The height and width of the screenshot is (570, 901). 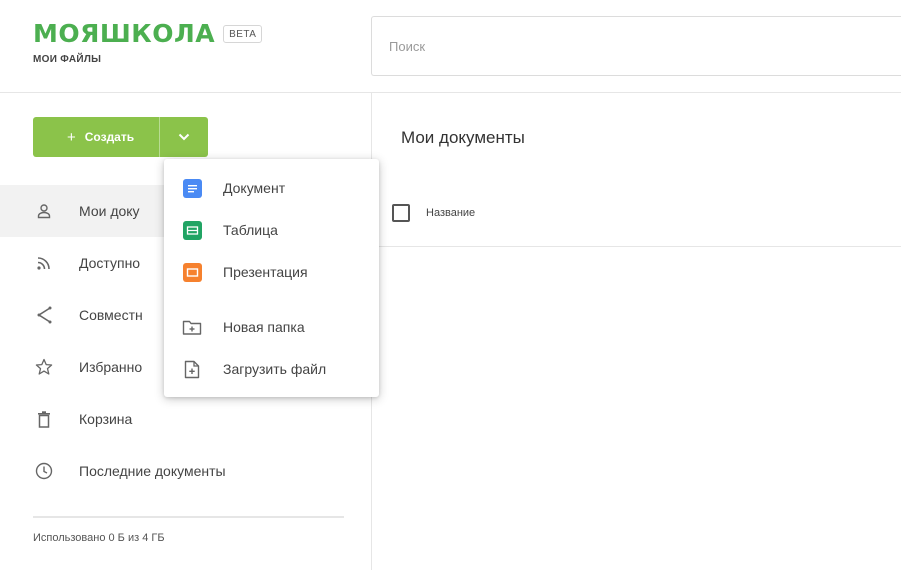 I want to click on menu-item-label: Новая папка, so click(x=264, y=327).